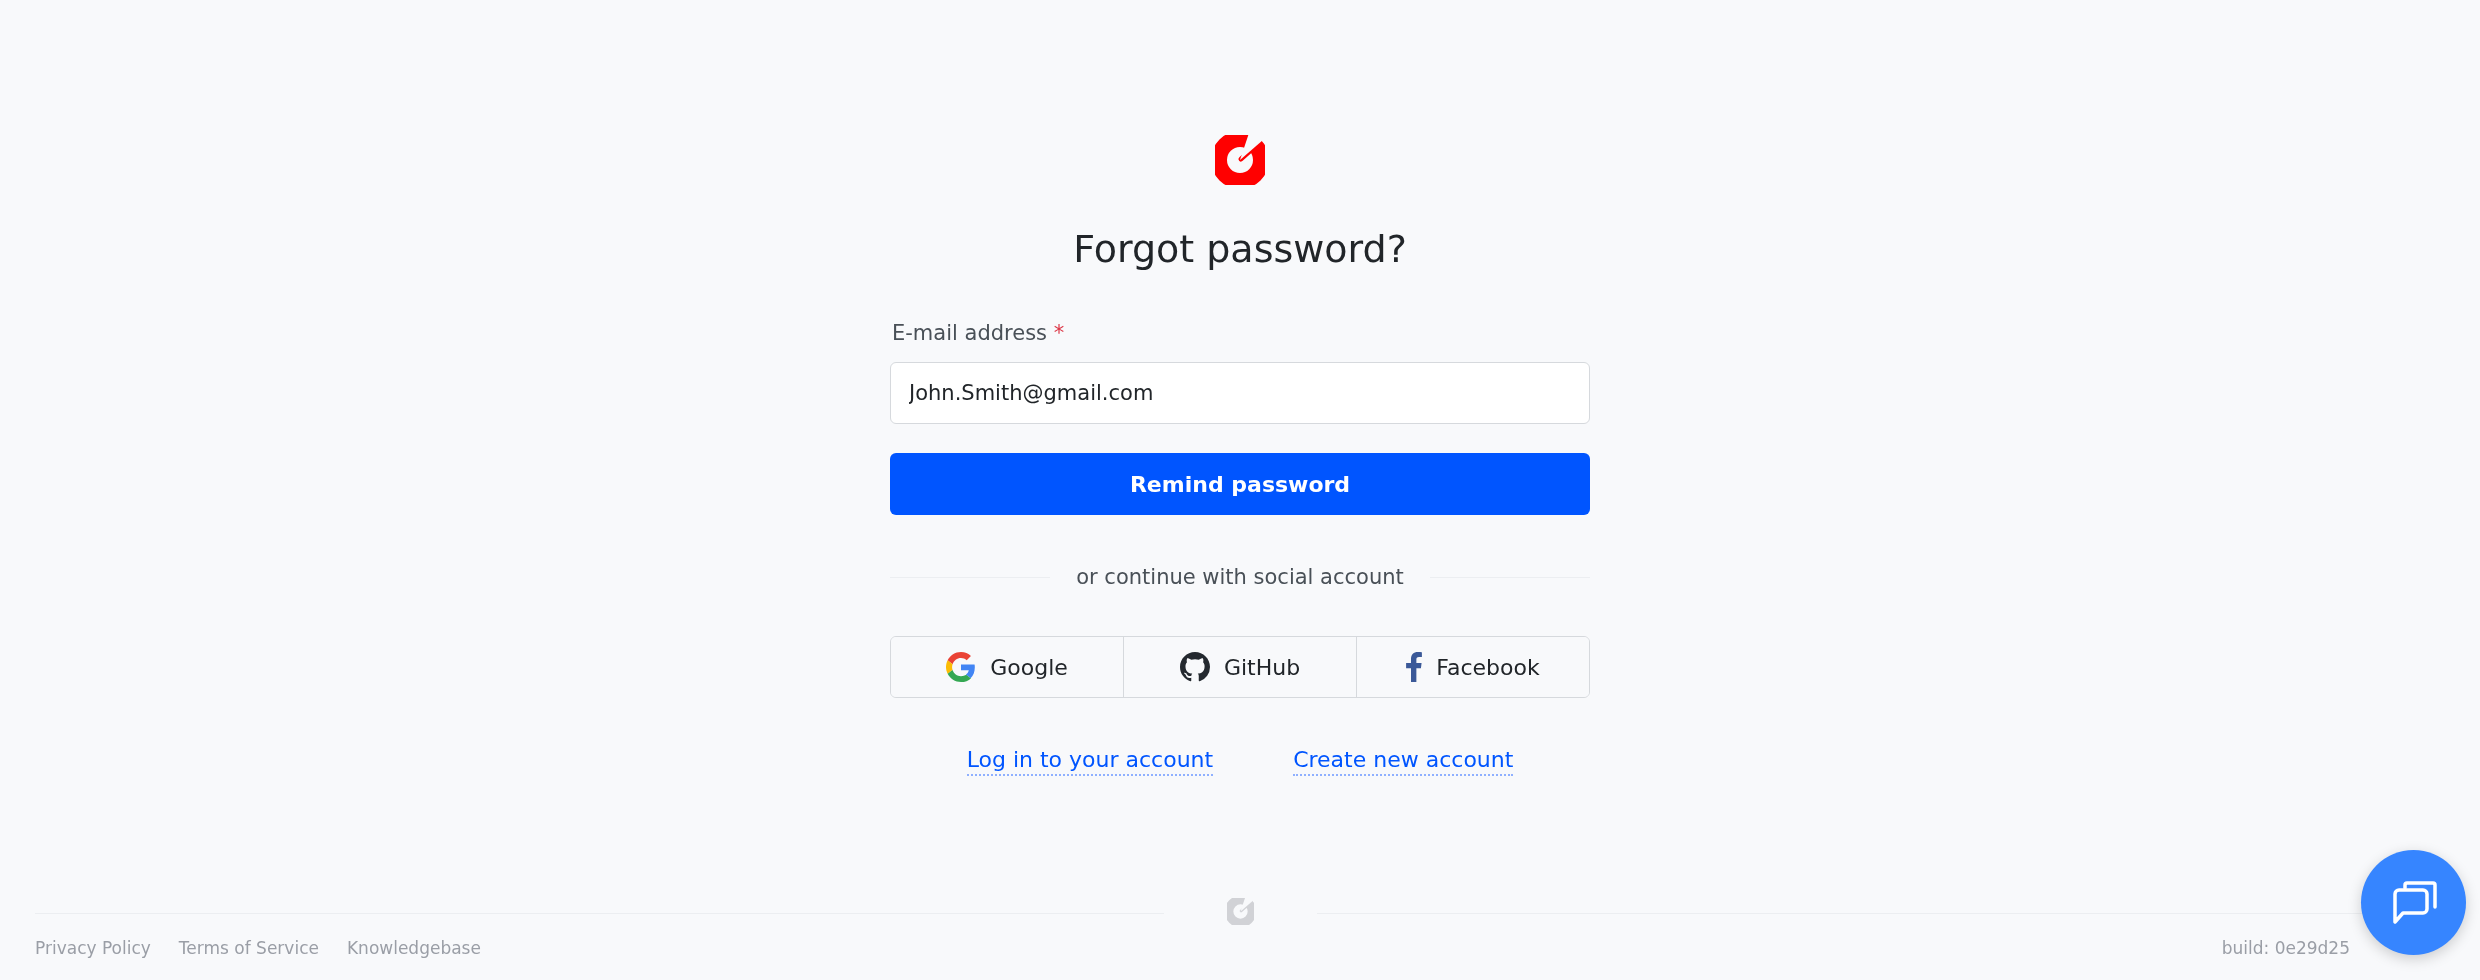 This screenshot has height=980, width=2480. Describe the element at coordinates (1059, 333) in the screenshot. I see `required-mark: *` at that location.